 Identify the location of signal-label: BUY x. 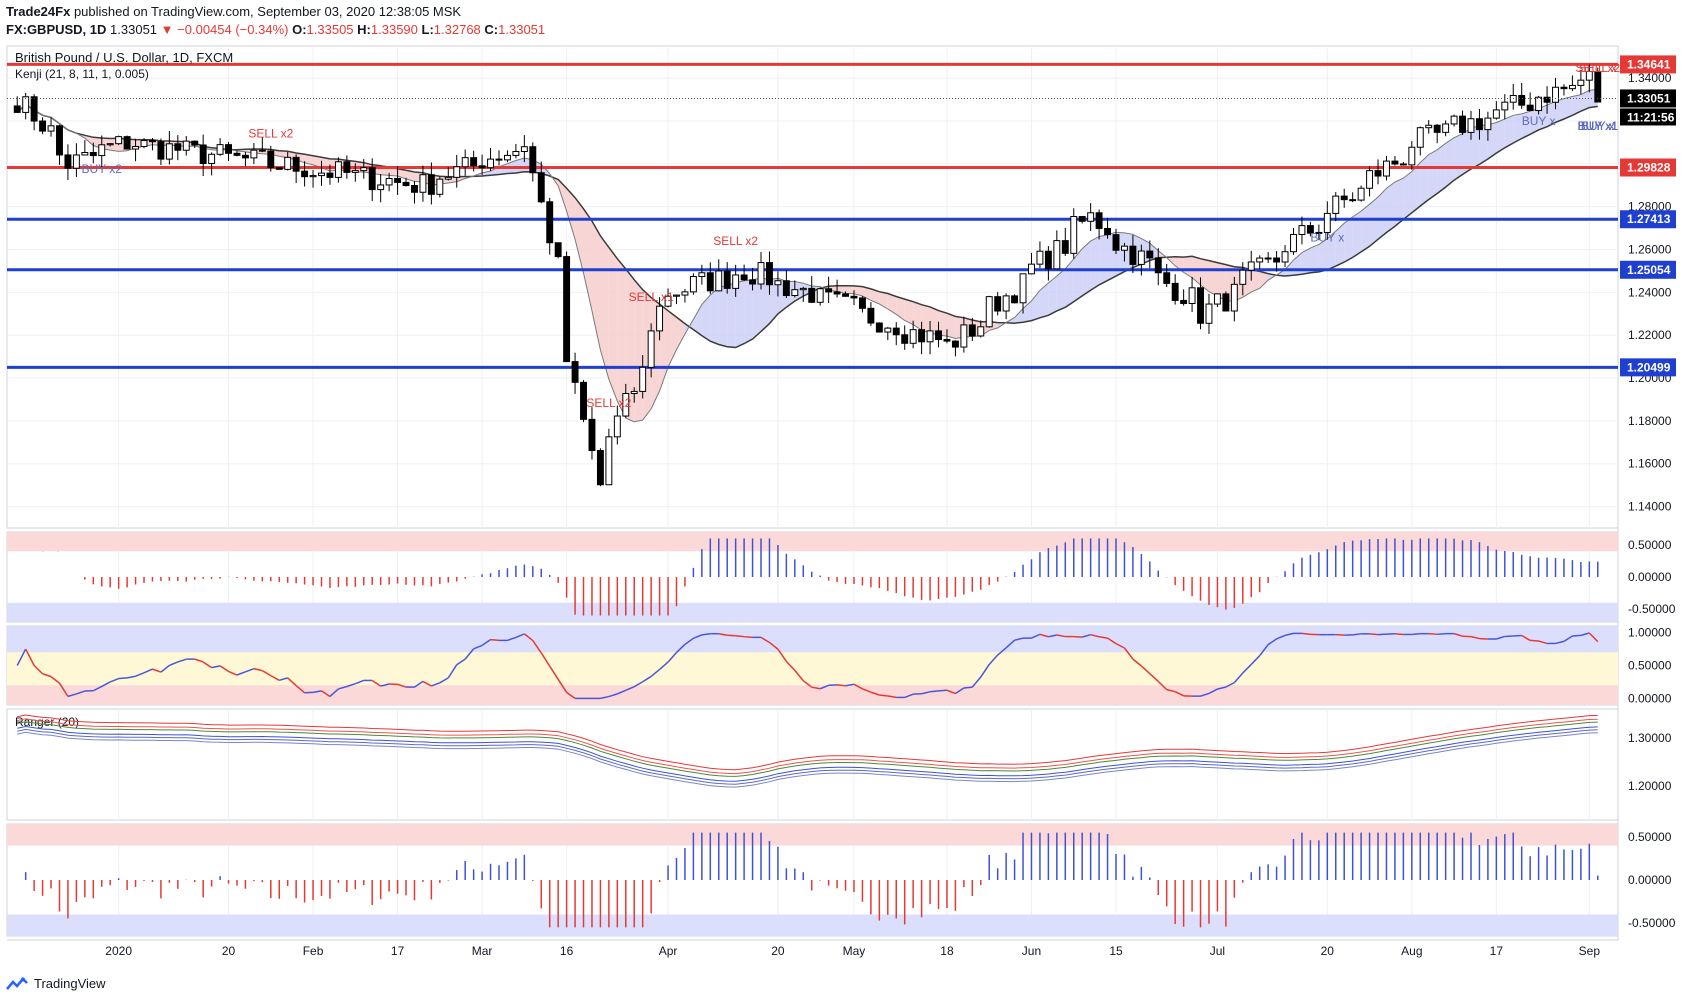
(1539, 121).